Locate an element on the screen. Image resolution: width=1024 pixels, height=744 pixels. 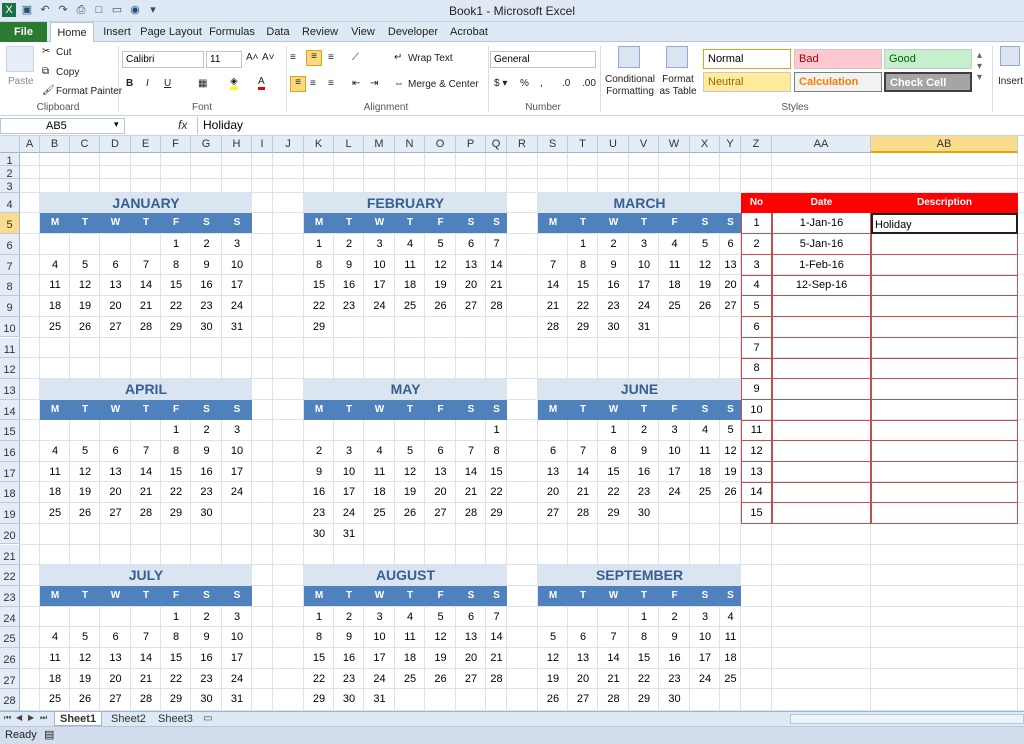
tab-view: View is located at coordinates (363, 32).